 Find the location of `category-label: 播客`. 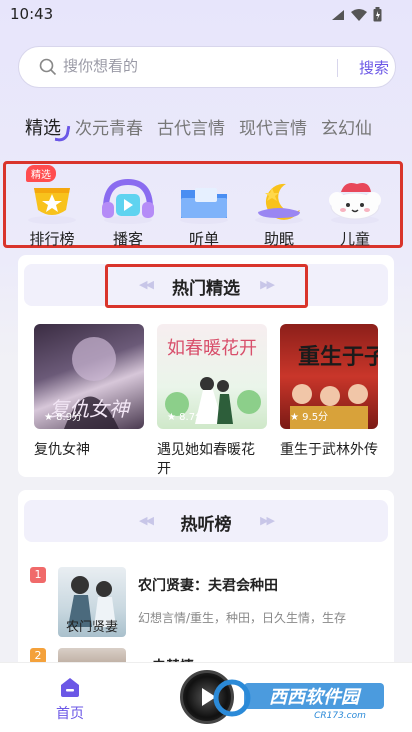

category-label: 播客 is located at coordinates (127, 239).